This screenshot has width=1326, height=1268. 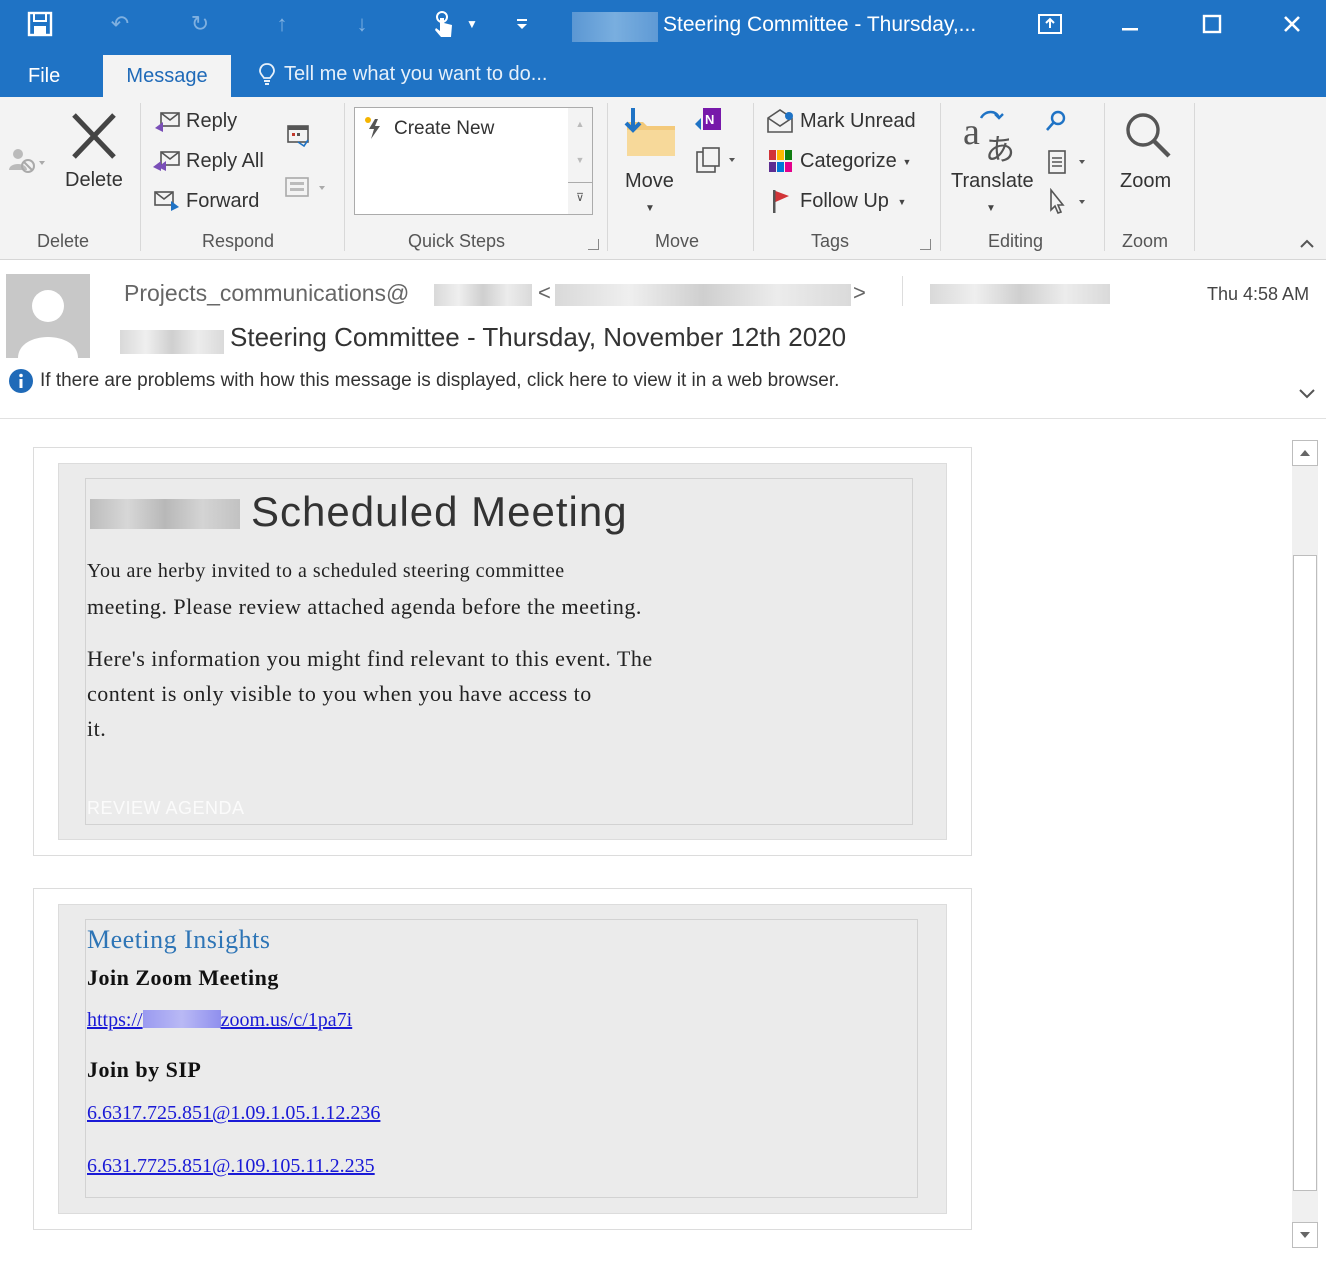 I want to click on customize-toolbar-icon, so click(x=522, y=24).